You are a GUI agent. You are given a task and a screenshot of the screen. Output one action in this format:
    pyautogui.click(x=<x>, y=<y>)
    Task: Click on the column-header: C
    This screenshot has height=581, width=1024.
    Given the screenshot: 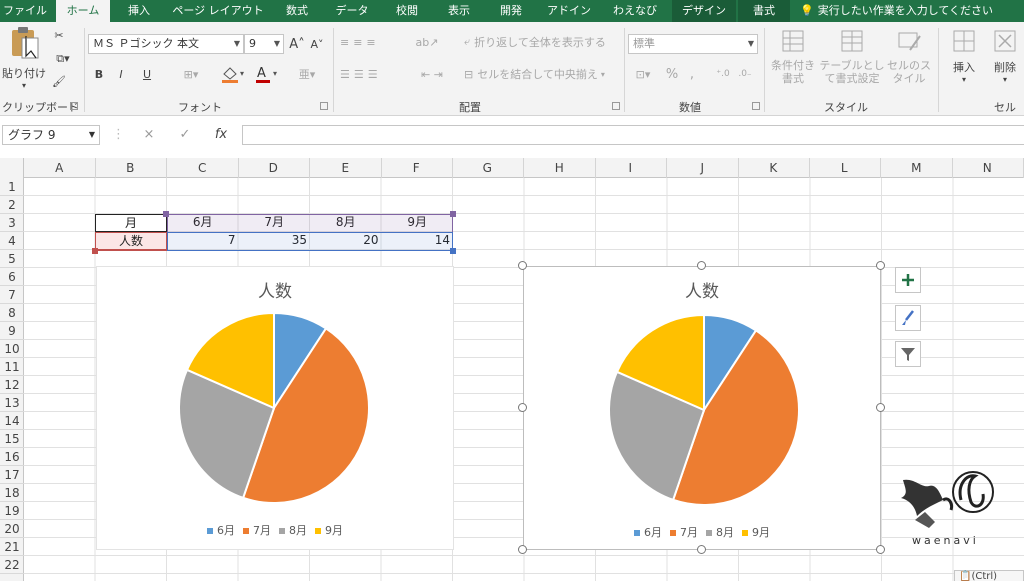 What is the action you would take?
    pyautogui.click(x=203, y=168)
    